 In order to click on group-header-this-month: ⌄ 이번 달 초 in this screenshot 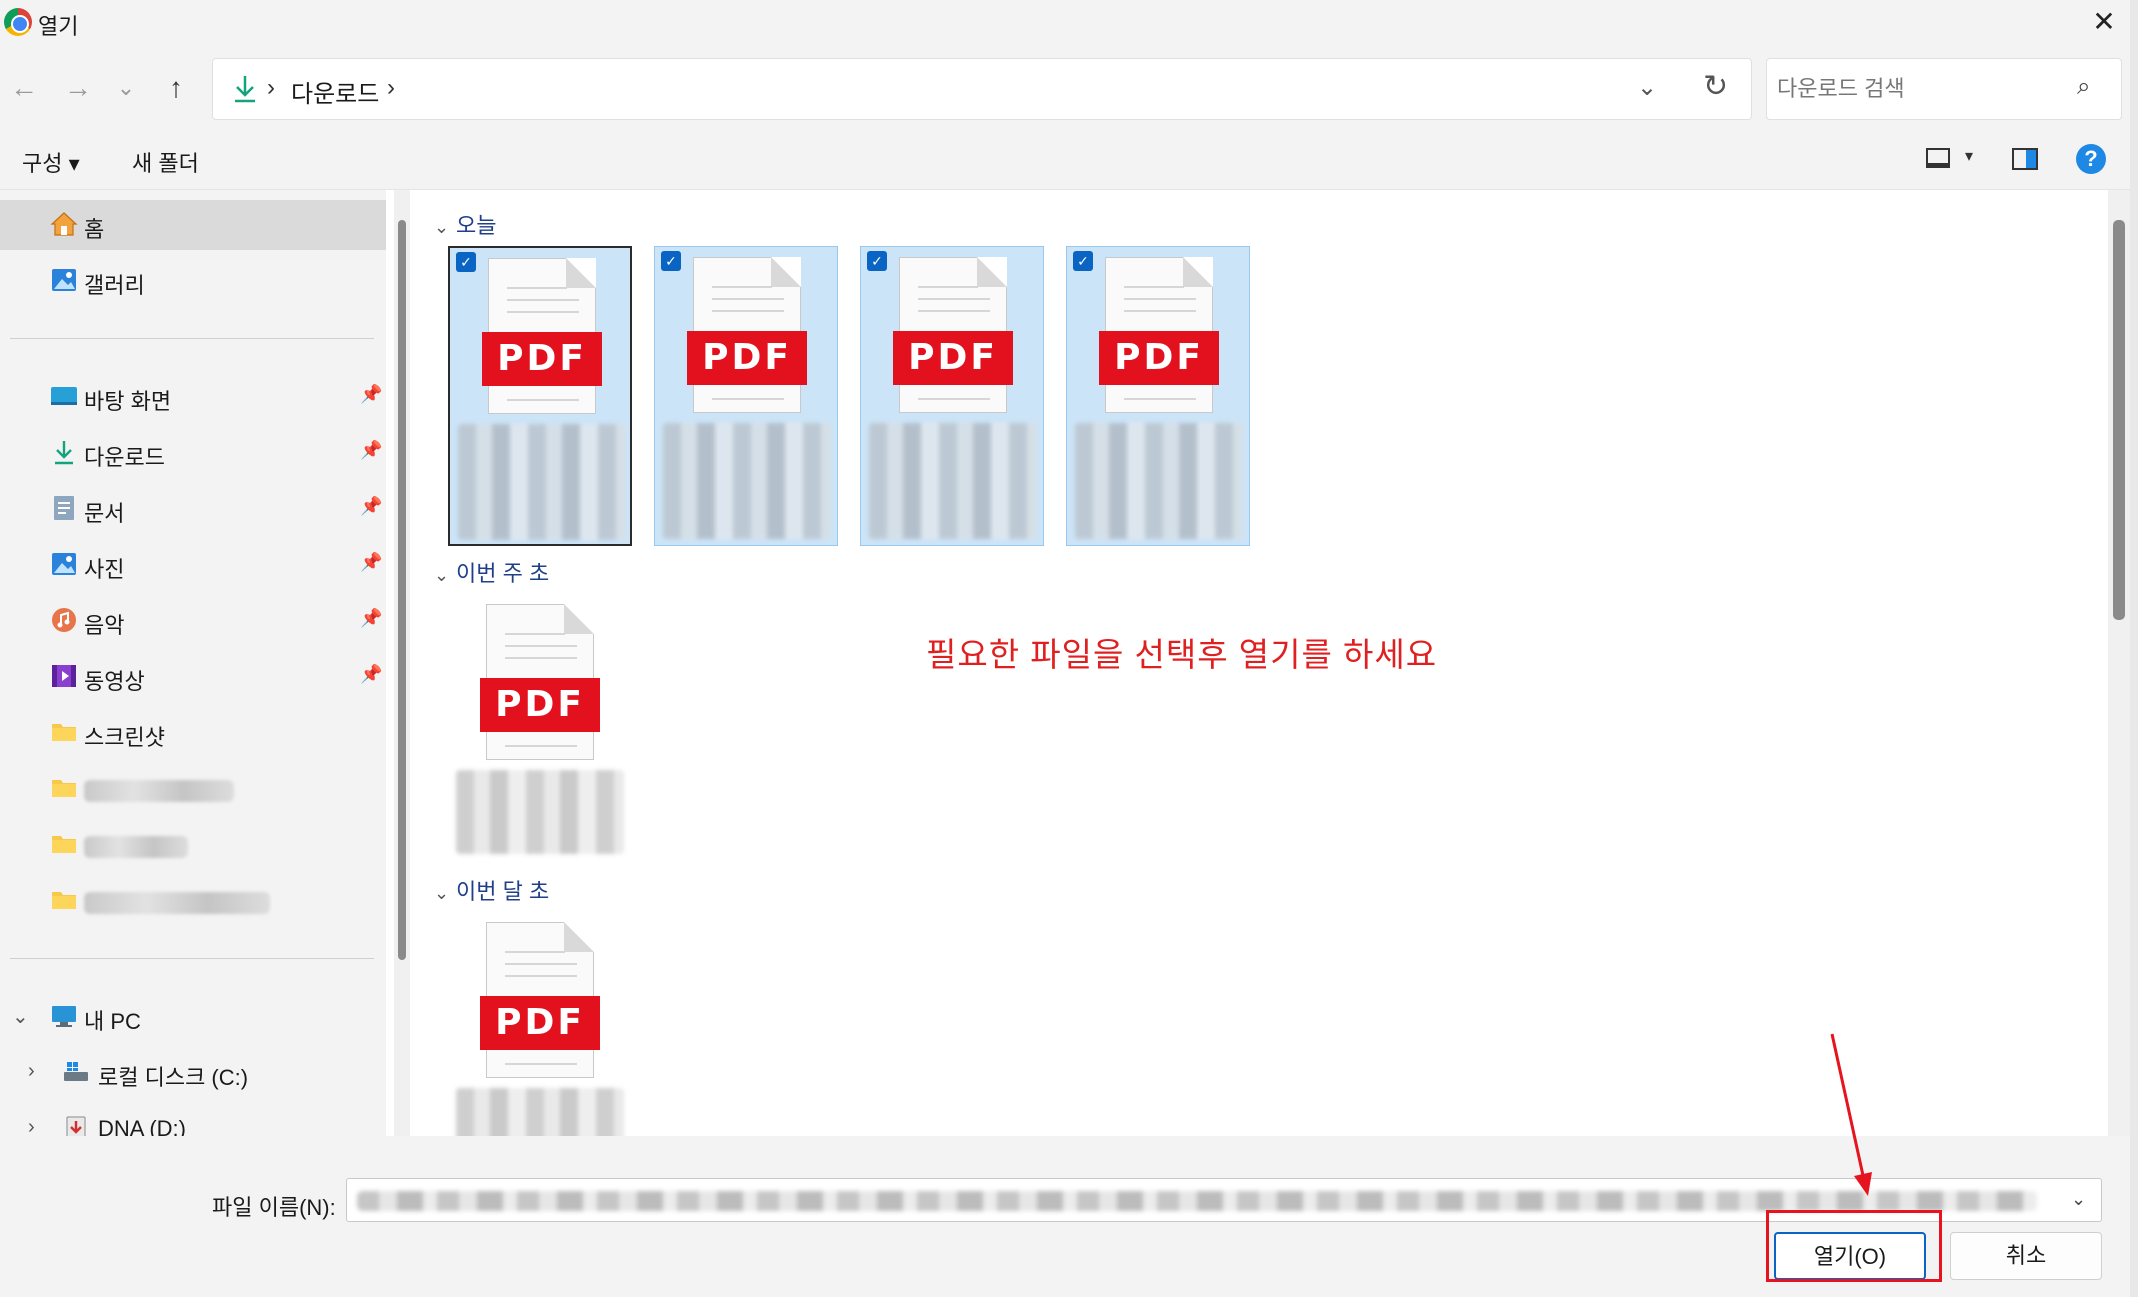, I will do `click(491, 890)`.